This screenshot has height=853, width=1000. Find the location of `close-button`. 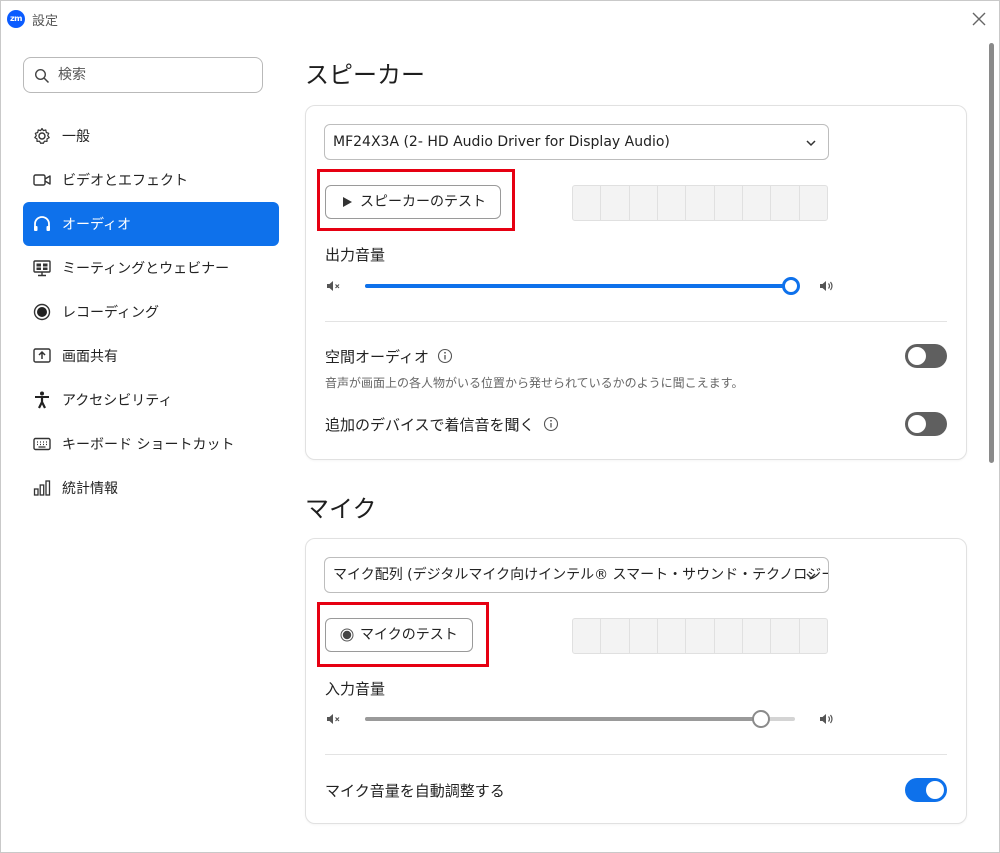

close-button is located at coordinates (979, 19).